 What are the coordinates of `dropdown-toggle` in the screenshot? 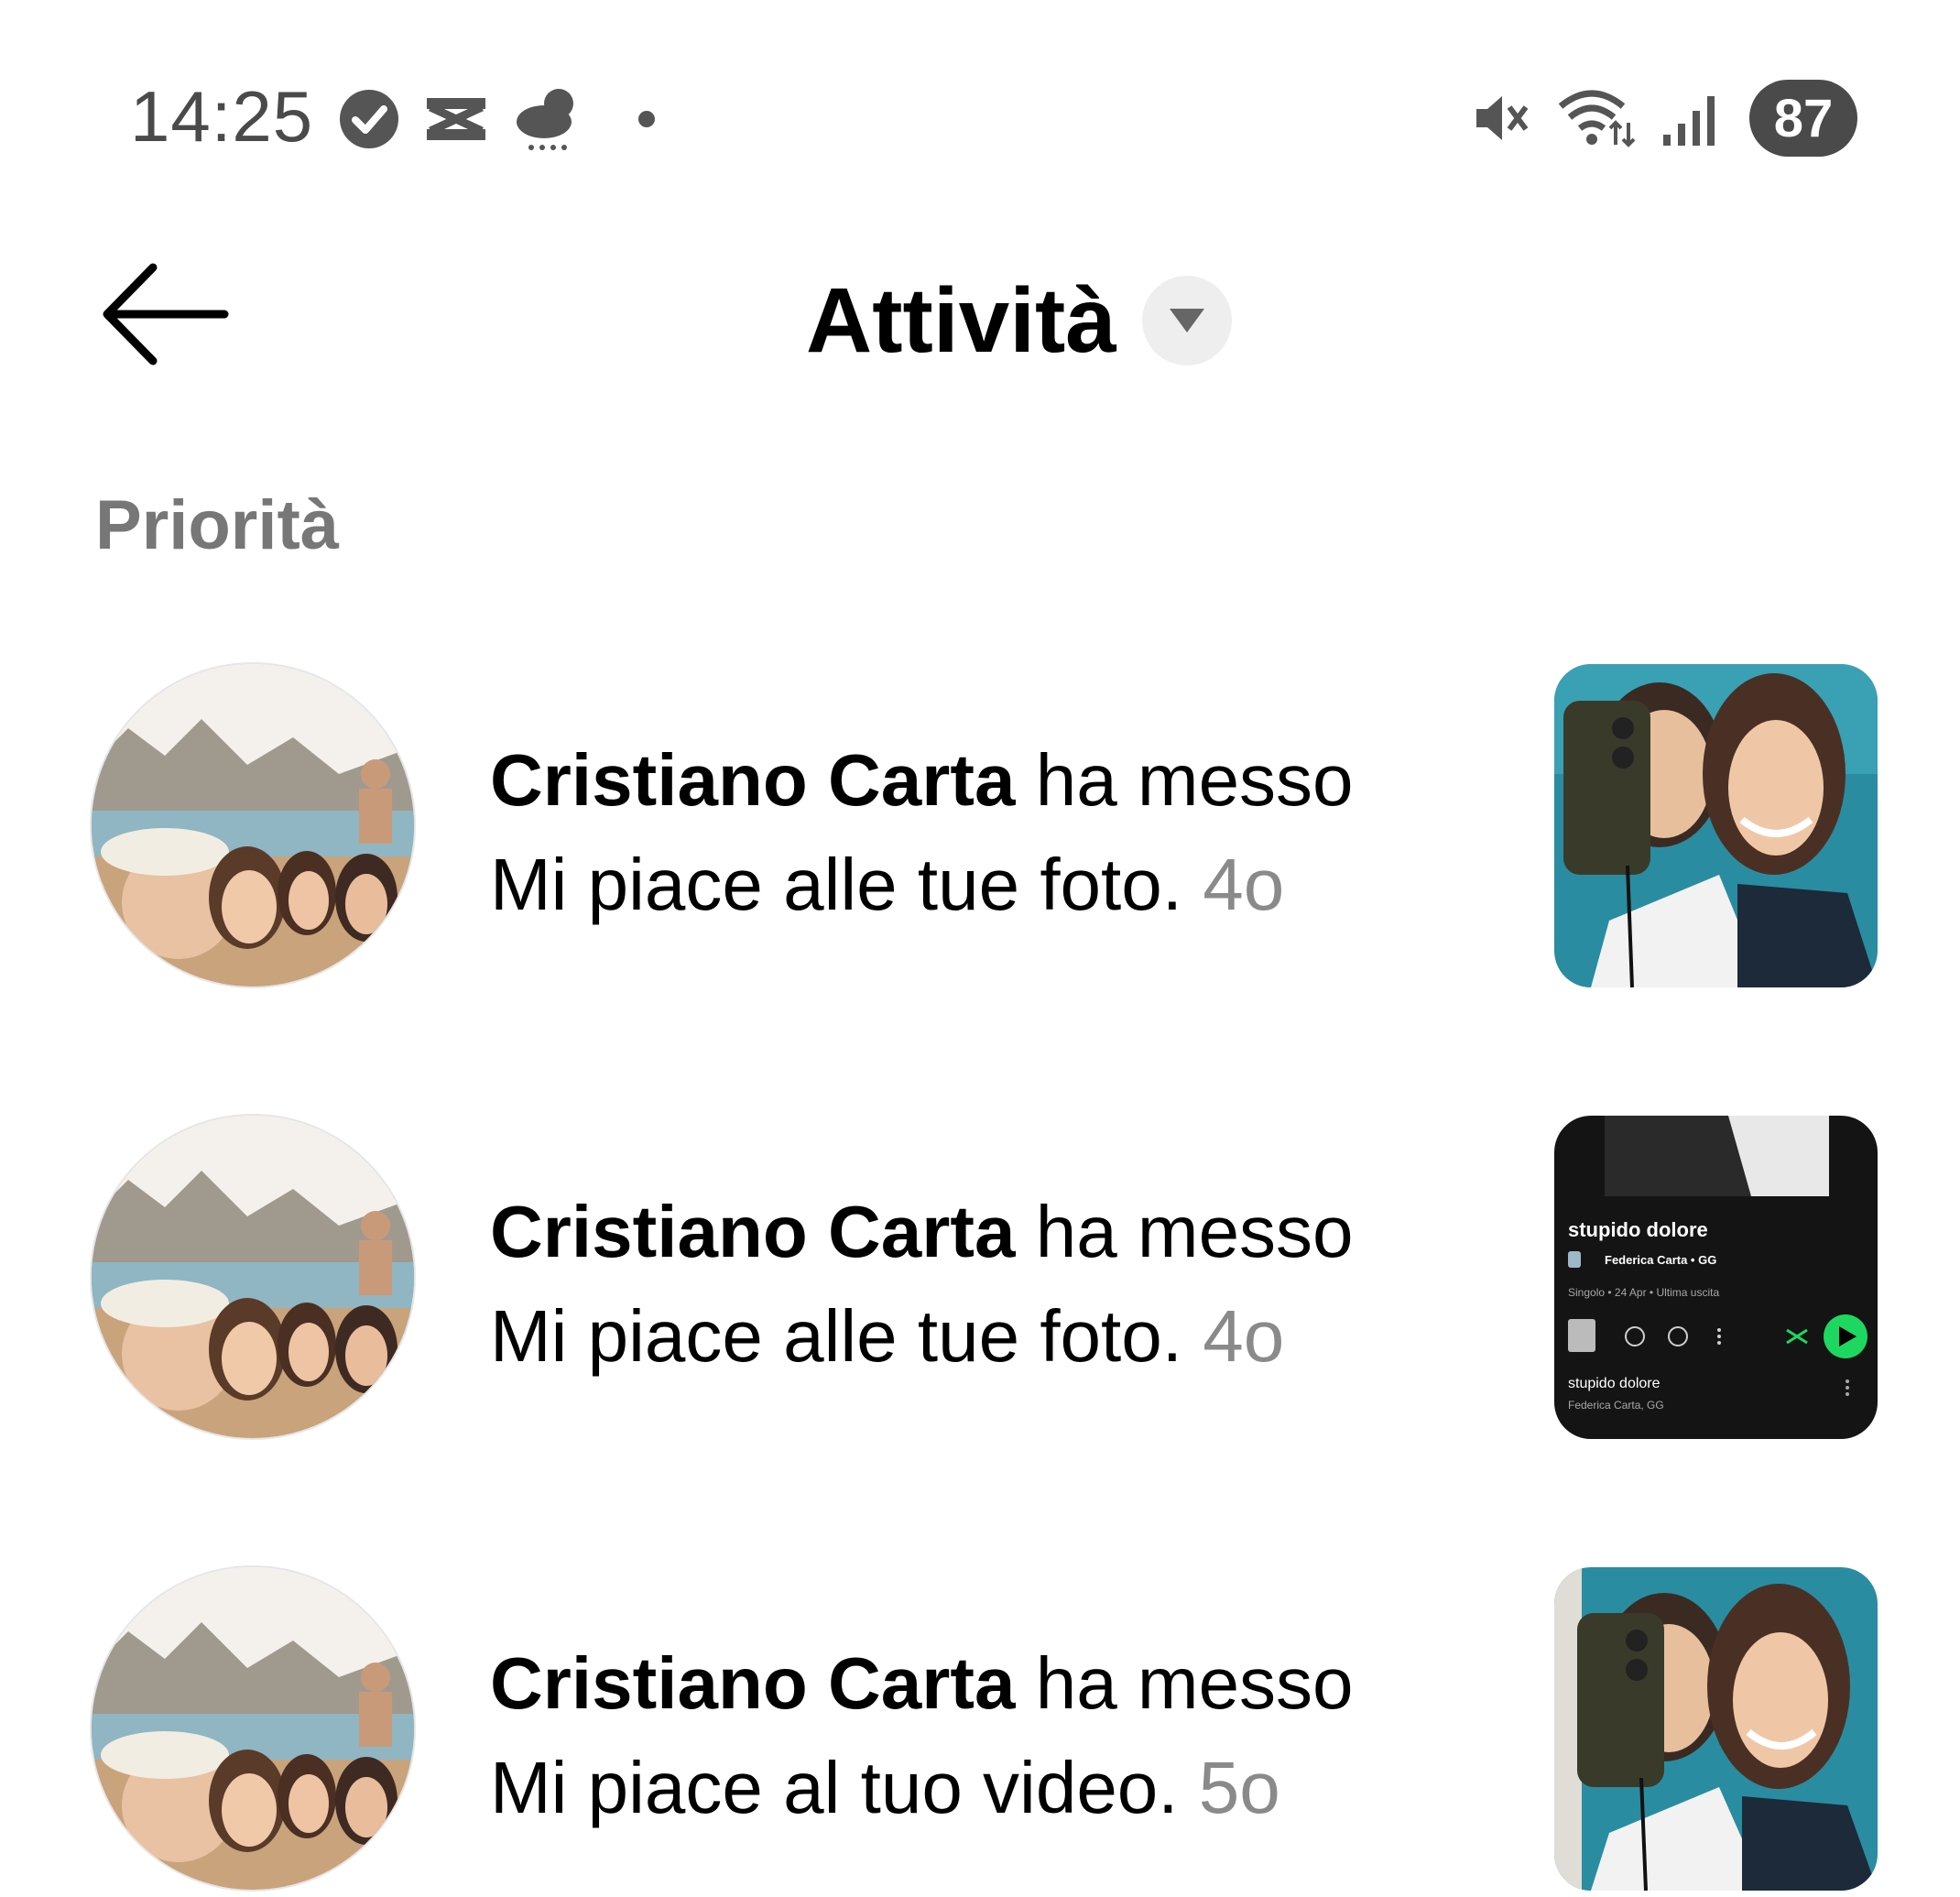 It's located at (1186, 320).